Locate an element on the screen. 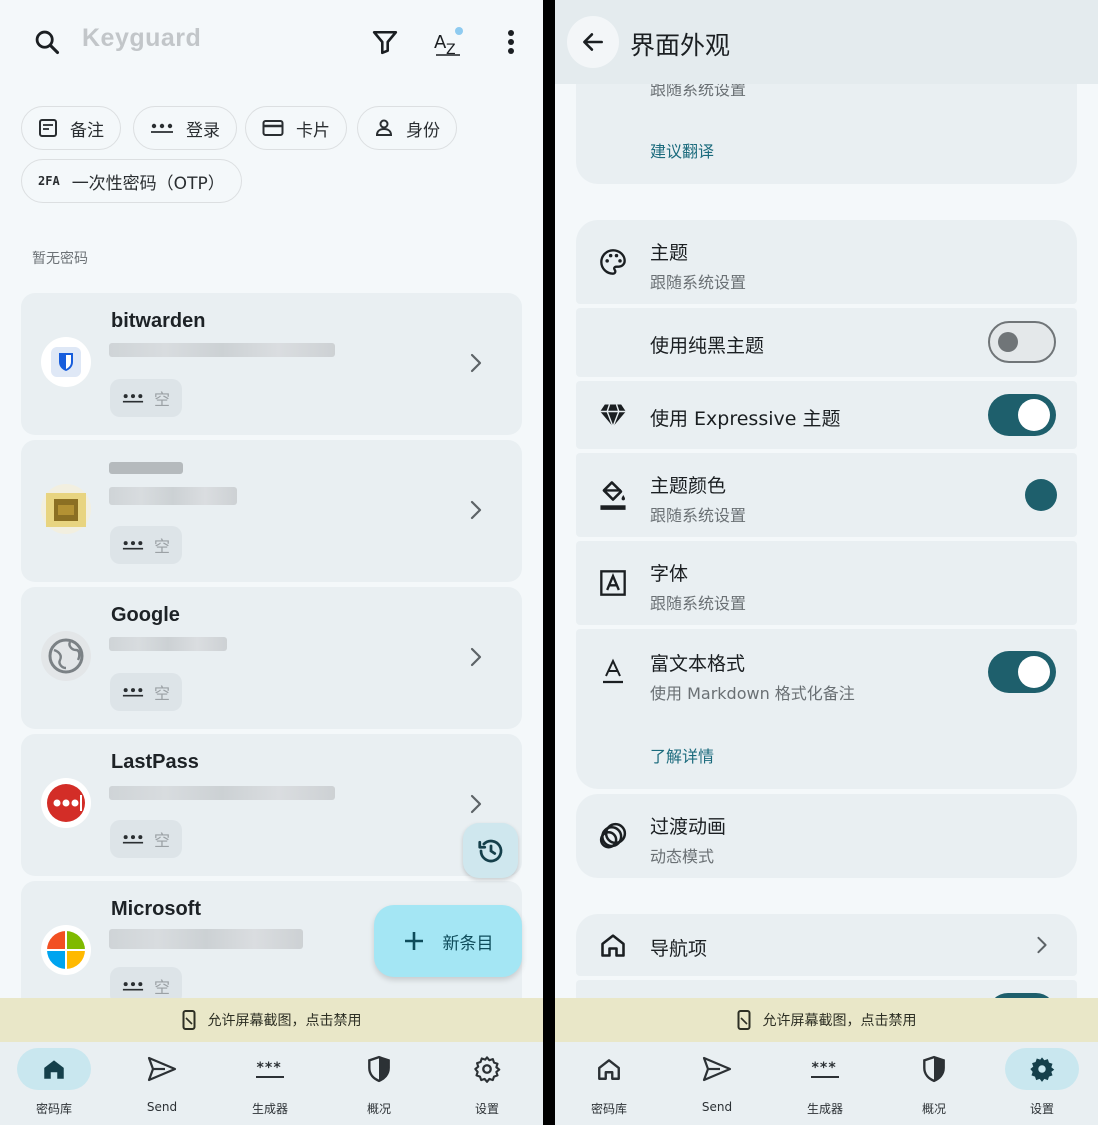 Image resolution: width=1098 pixels, height=1125 pixels. row-title: 字体 is located at coordinates (669, 574).